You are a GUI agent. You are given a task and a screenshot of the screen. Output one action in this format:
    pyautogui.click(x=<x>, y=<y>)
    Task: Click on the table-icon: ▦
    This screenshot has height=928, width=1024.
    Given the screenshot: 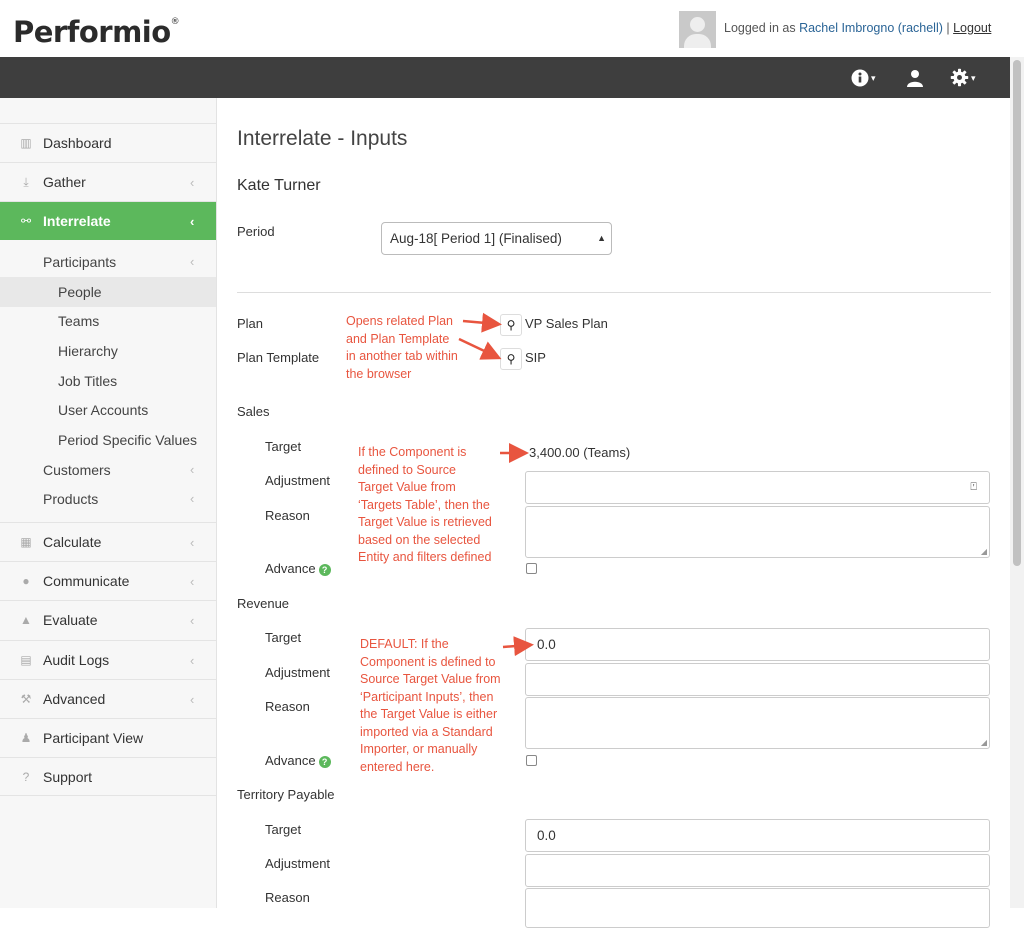 What is the action you would take?
    pyautogui.click(x=26, y=542)
    